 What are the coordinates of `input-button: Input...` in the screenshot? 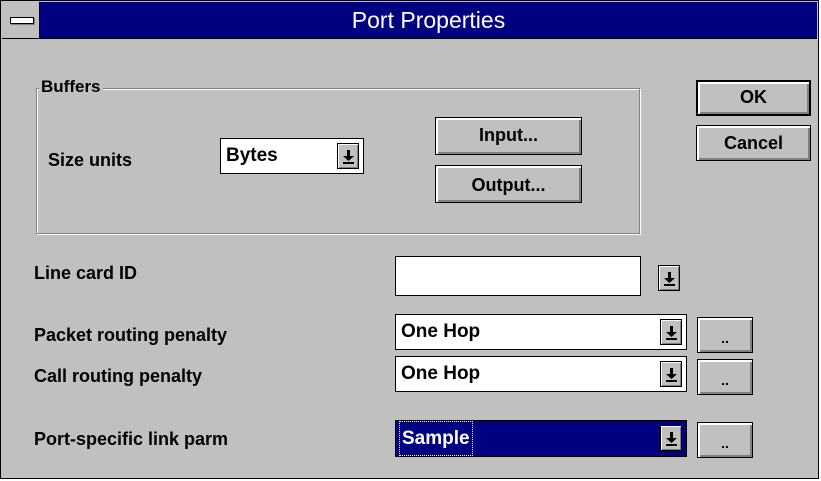 It's located at (508, 136).